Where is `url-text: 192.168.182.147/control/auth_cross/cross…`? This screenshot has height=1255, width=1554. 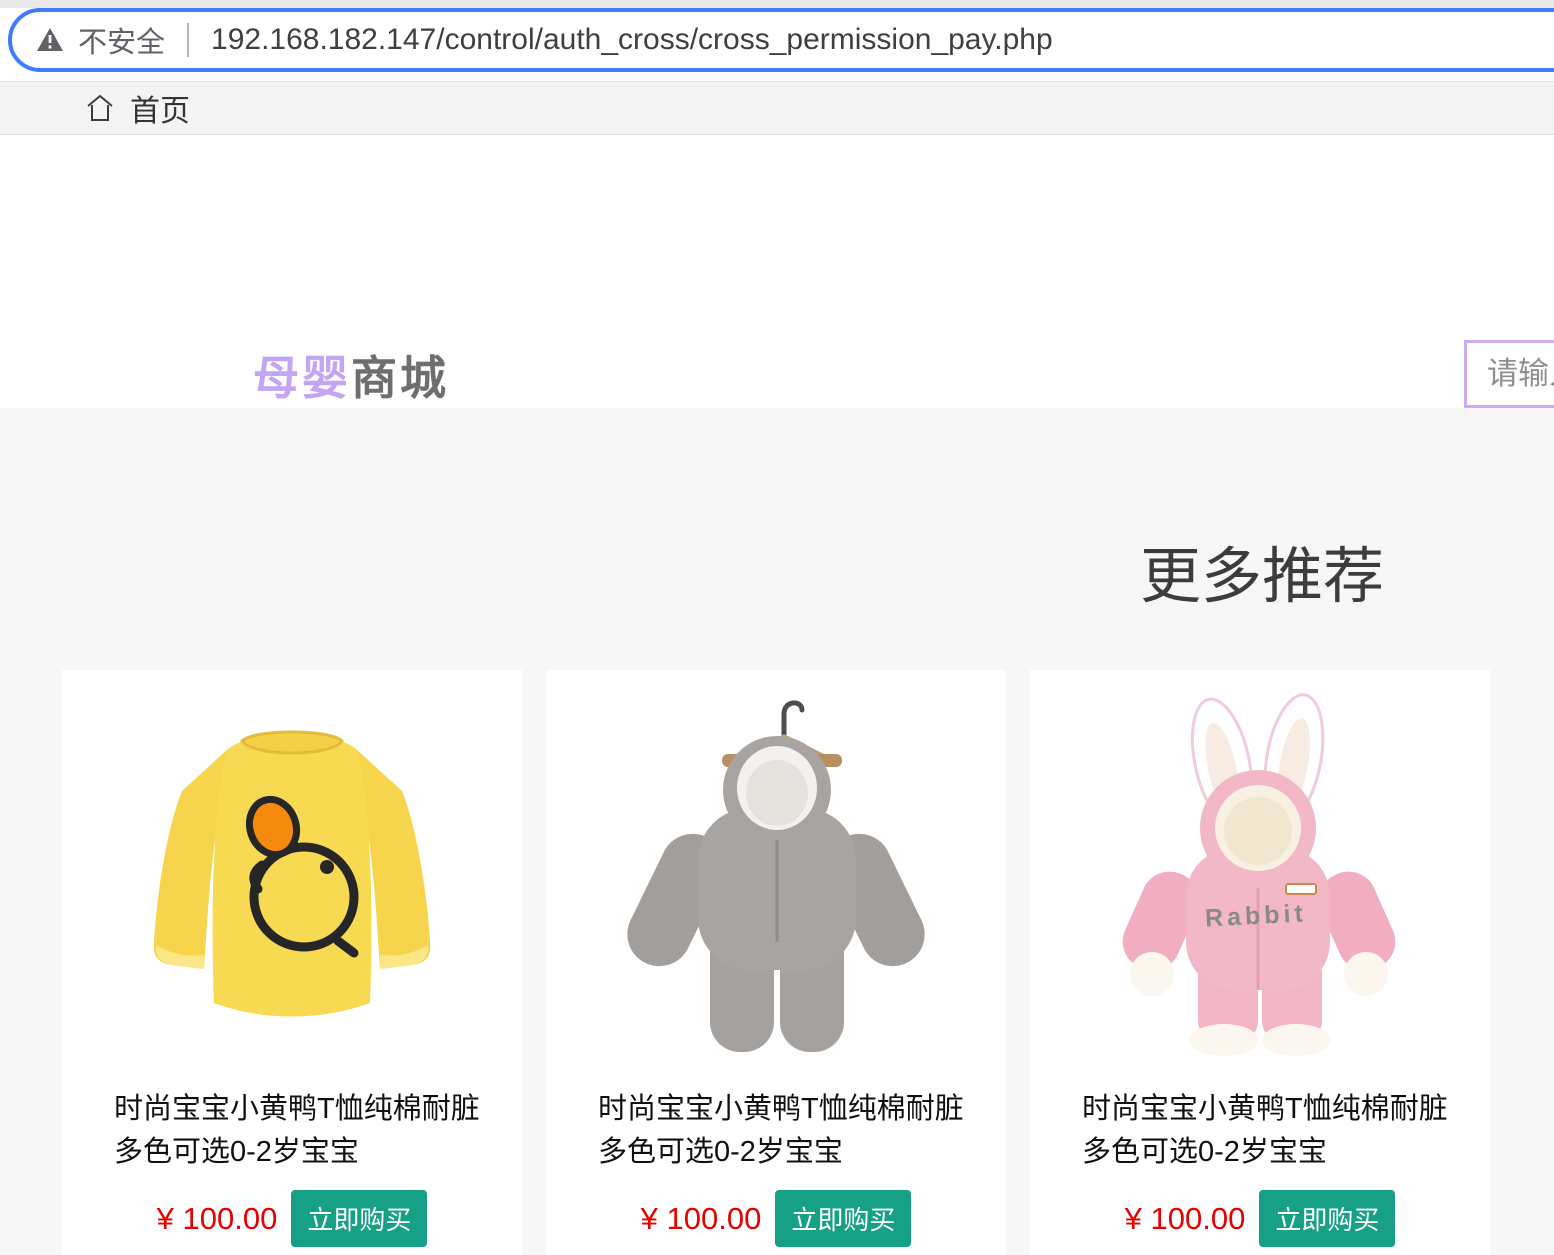
url-text: 192.168.182.147/control/auth_cross/cross… is located at coordinates (632, 40).